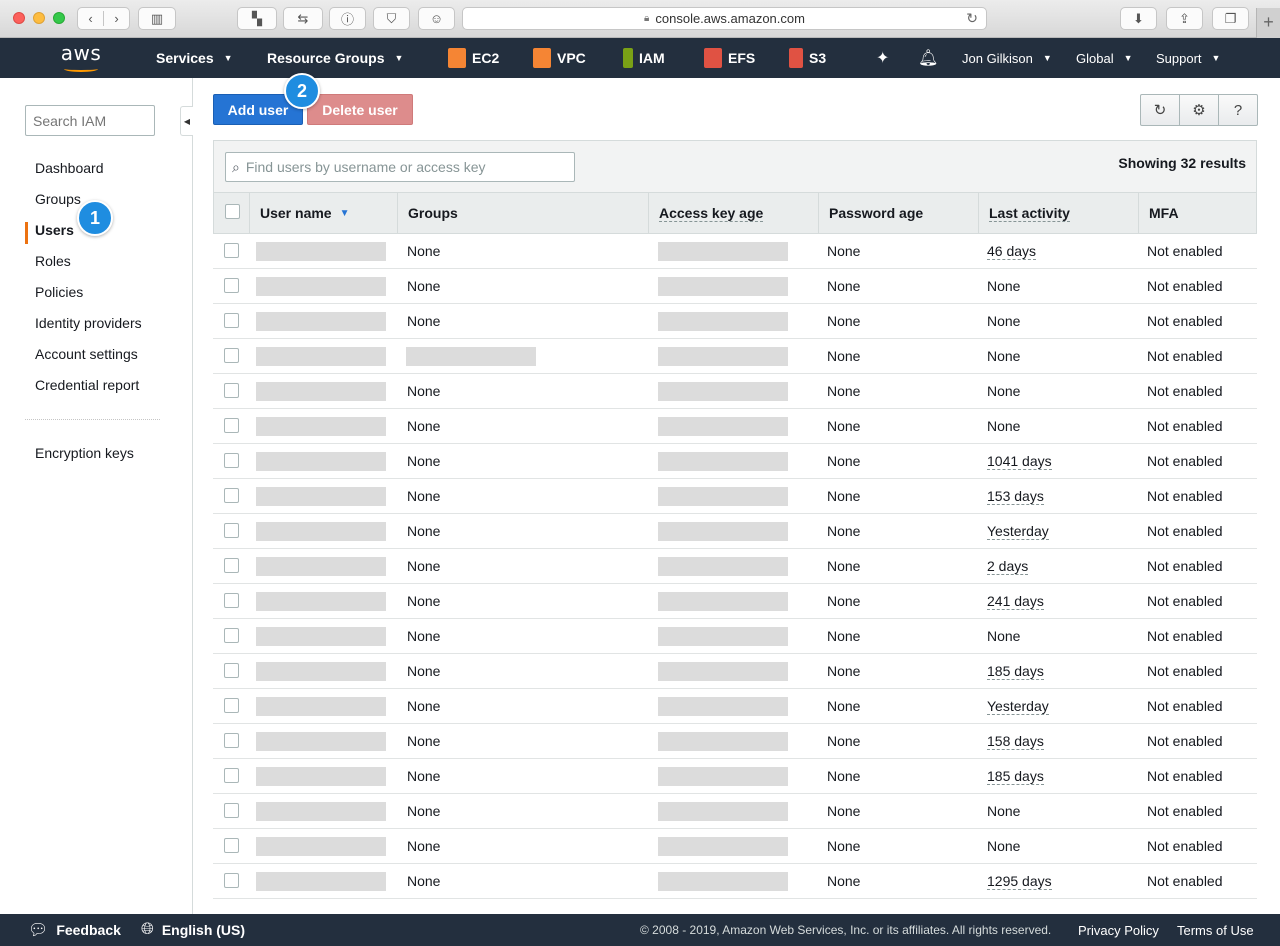 This screenshot has width=1280, height=946. Describe the element at coordinates (323, 213) in the screenshot. I see `column-user-name: User name ▼` at that location.